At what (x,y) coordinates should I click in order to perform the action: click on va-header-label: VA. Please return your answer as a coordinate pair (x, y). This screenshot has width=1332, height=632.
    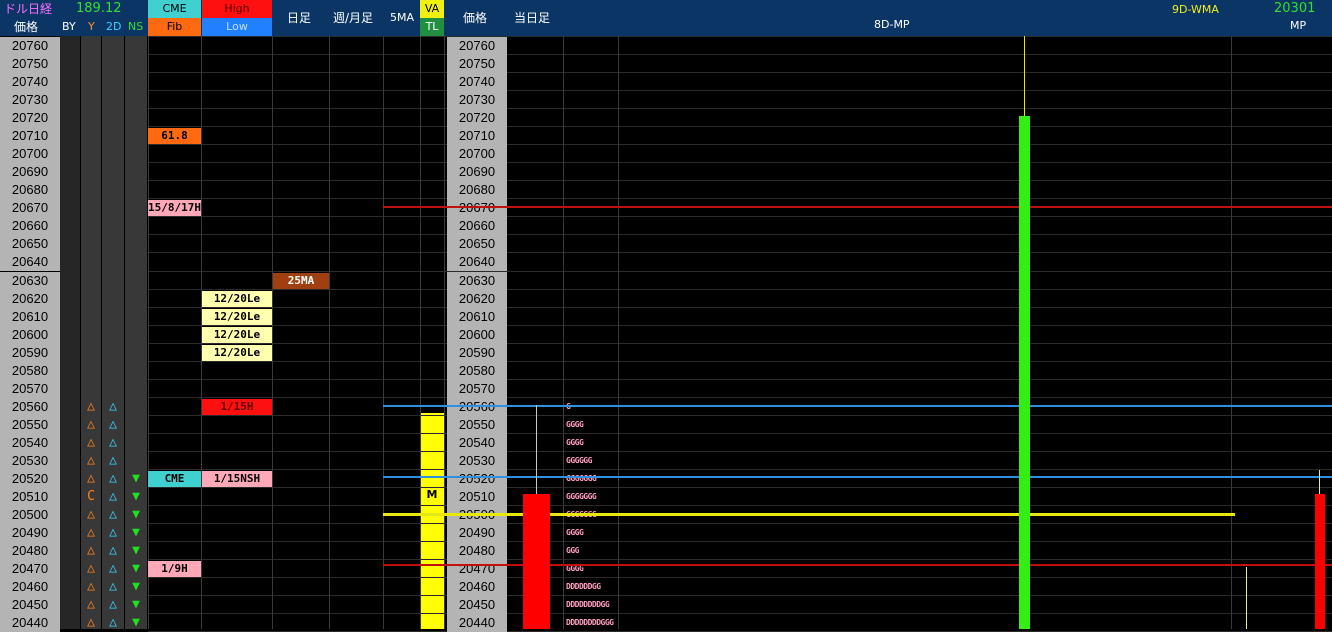
    Looking at the image, I should click on (432, 8).